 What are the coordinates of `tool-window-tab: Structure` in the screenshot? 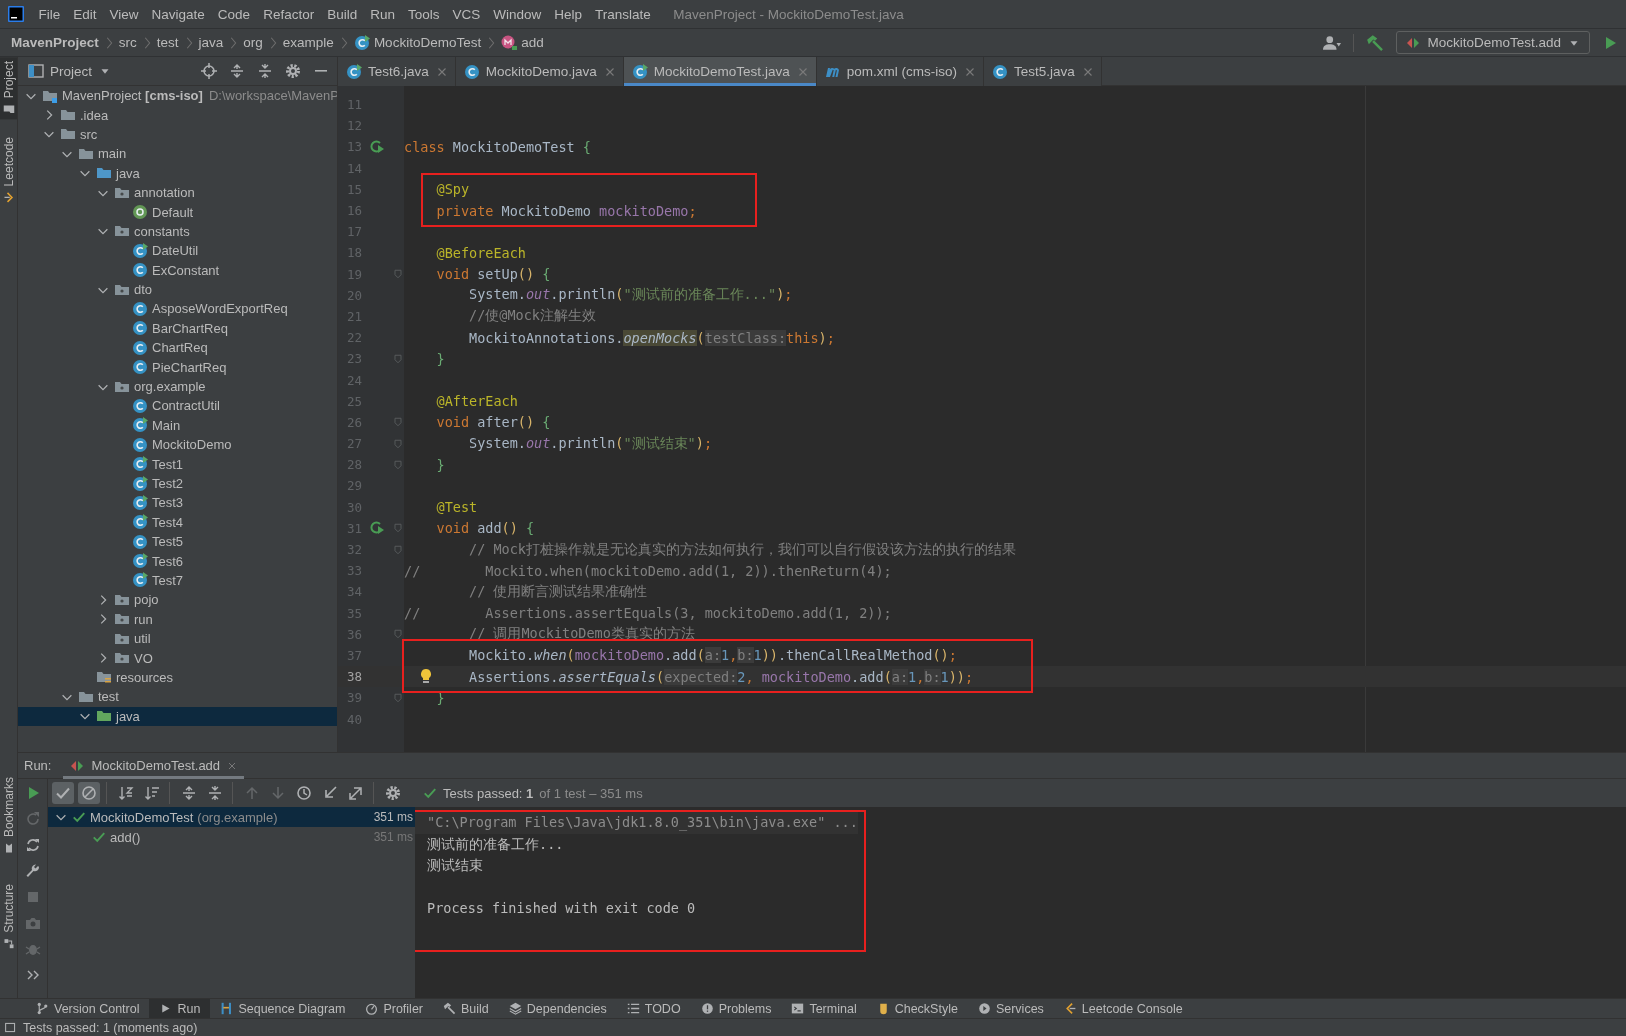 It's located at (8, 917).